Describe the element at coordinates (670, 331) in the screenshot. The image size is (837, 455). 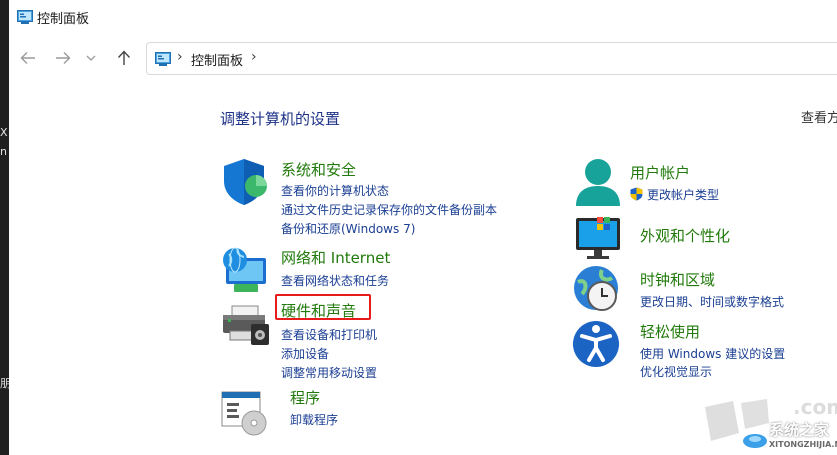
I see `category-title-ease-of-access: 轻松使用` at that location.